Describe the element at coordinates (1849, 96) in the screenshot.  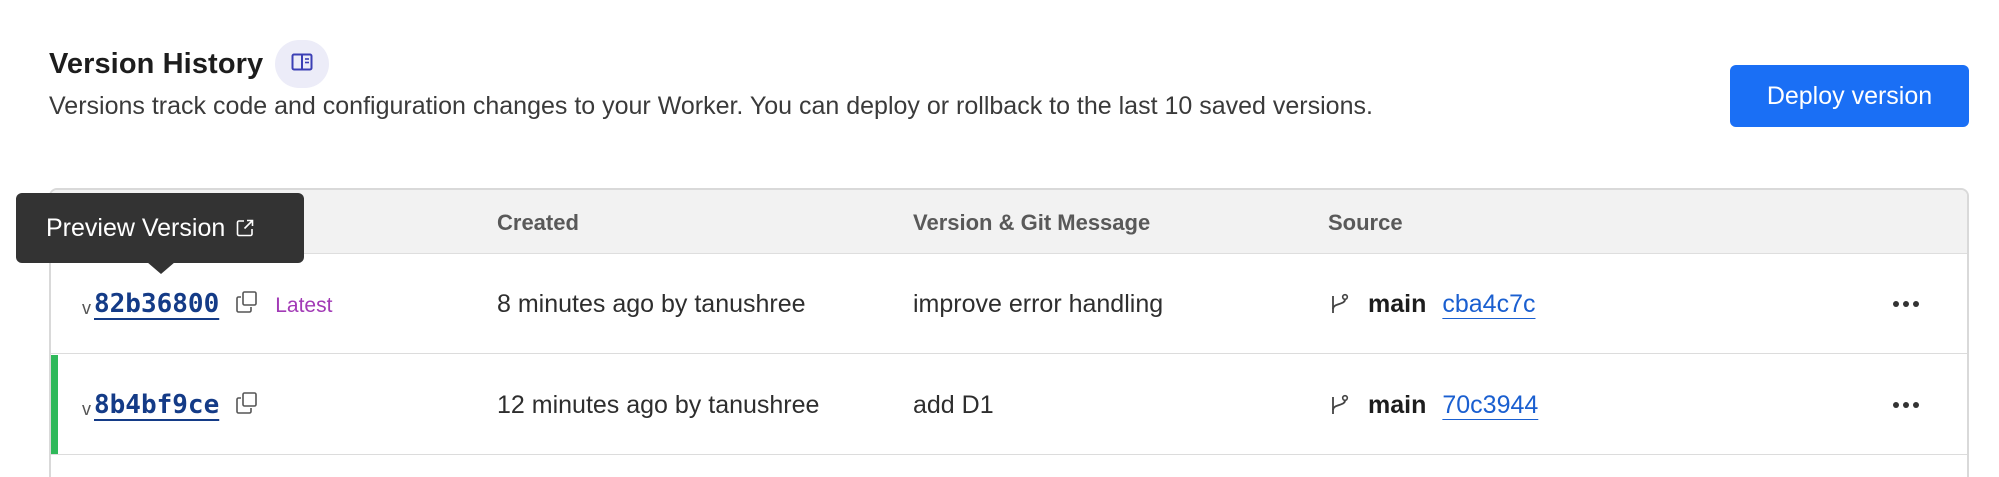
I see `deploy-version-button: Deploy version` at that location.